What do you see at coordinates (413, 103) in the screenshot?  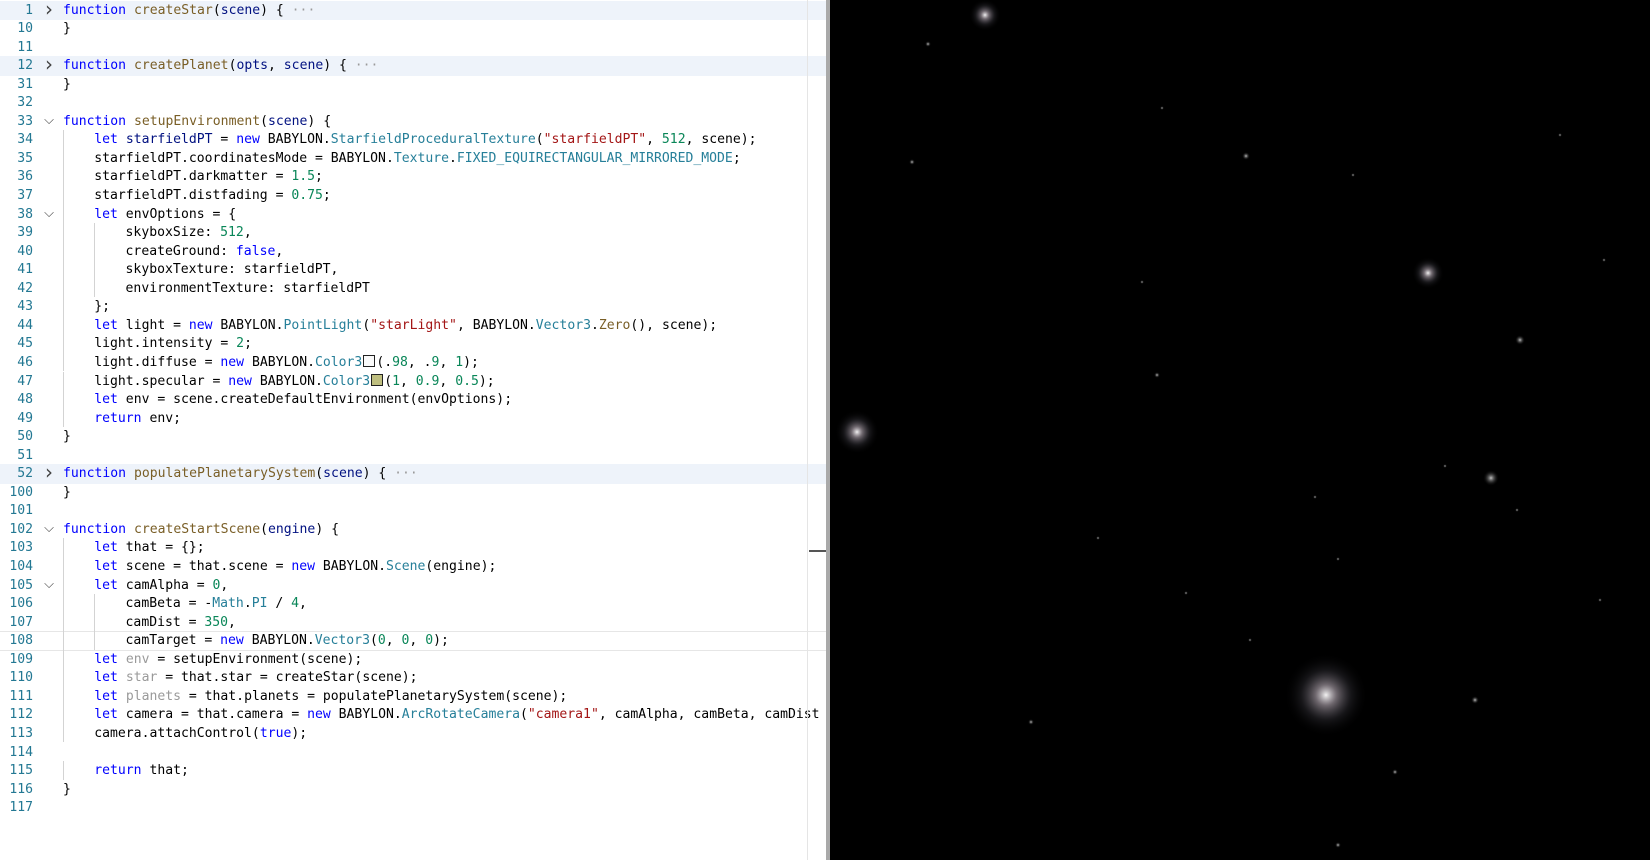 I see `code-line: 32` at bounding box center [413, 103].